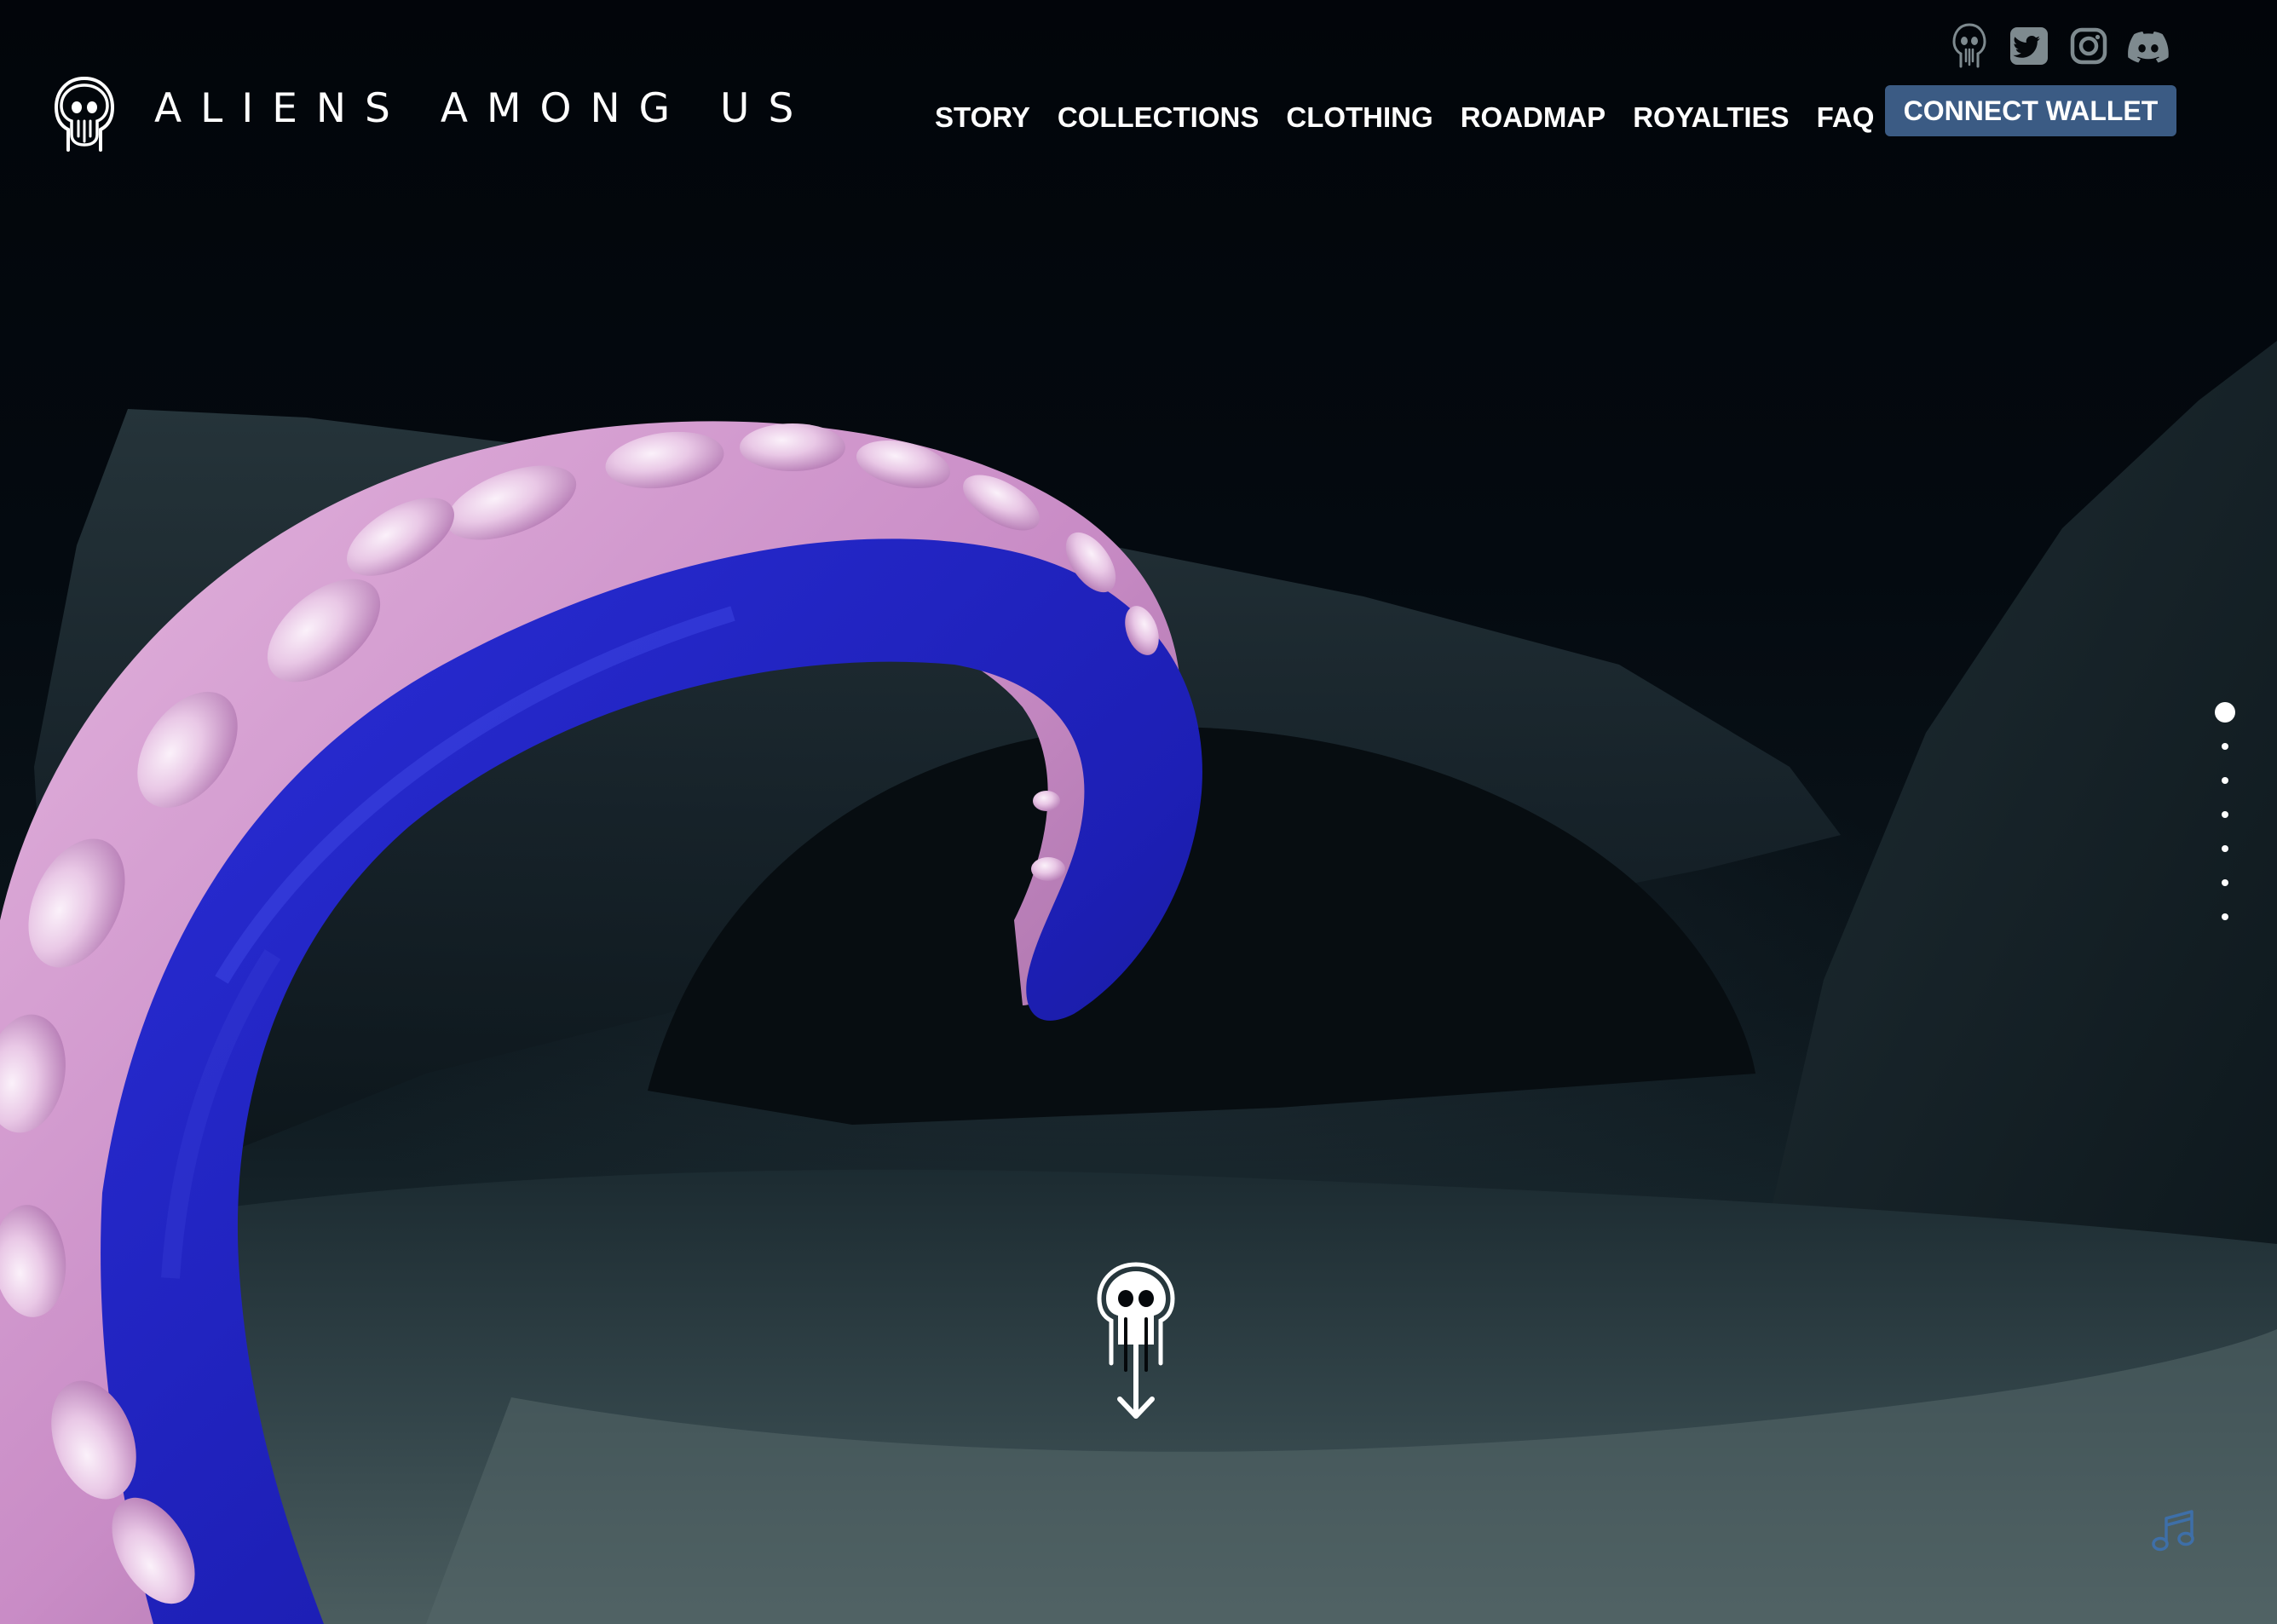 Image resolution: width=2277 pixels, height=1624 pixels. I want to click on nav-item-clothing: CLOTHING, so click(1359, 117).